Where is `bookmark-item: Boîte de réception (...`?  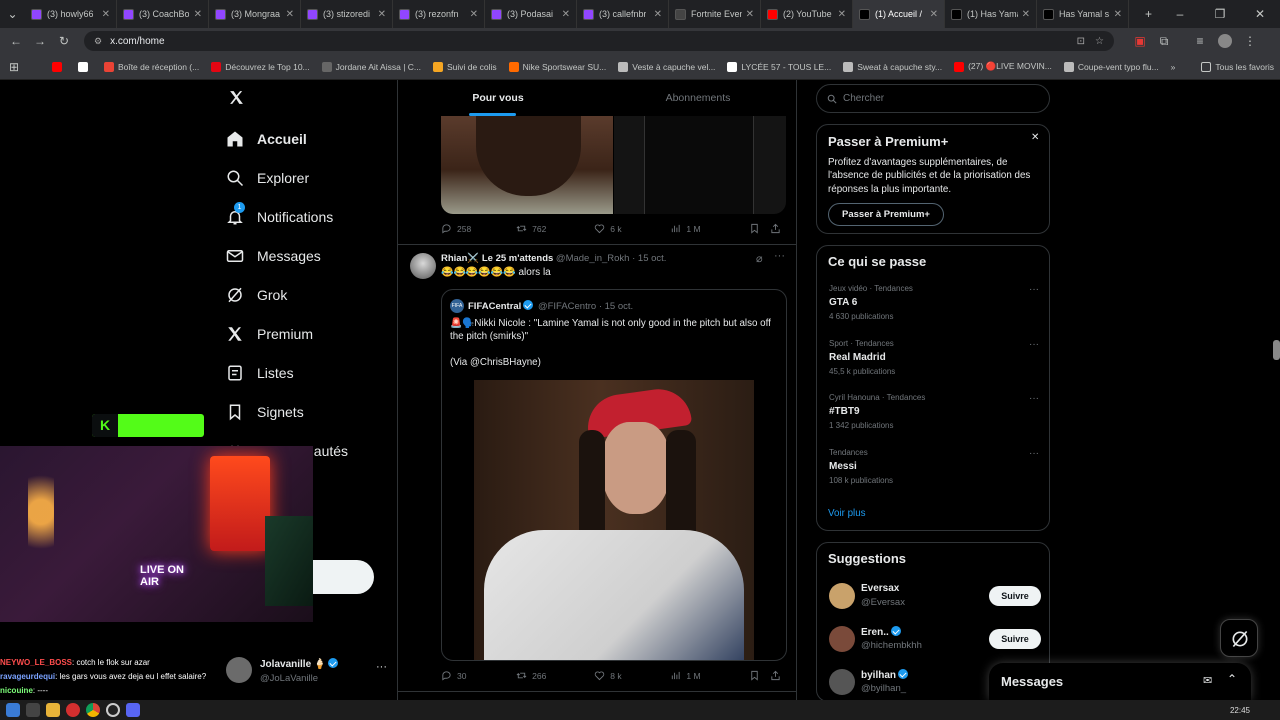 bookmark-item: Boîte de réception (... is located at coordinates (151, 66).